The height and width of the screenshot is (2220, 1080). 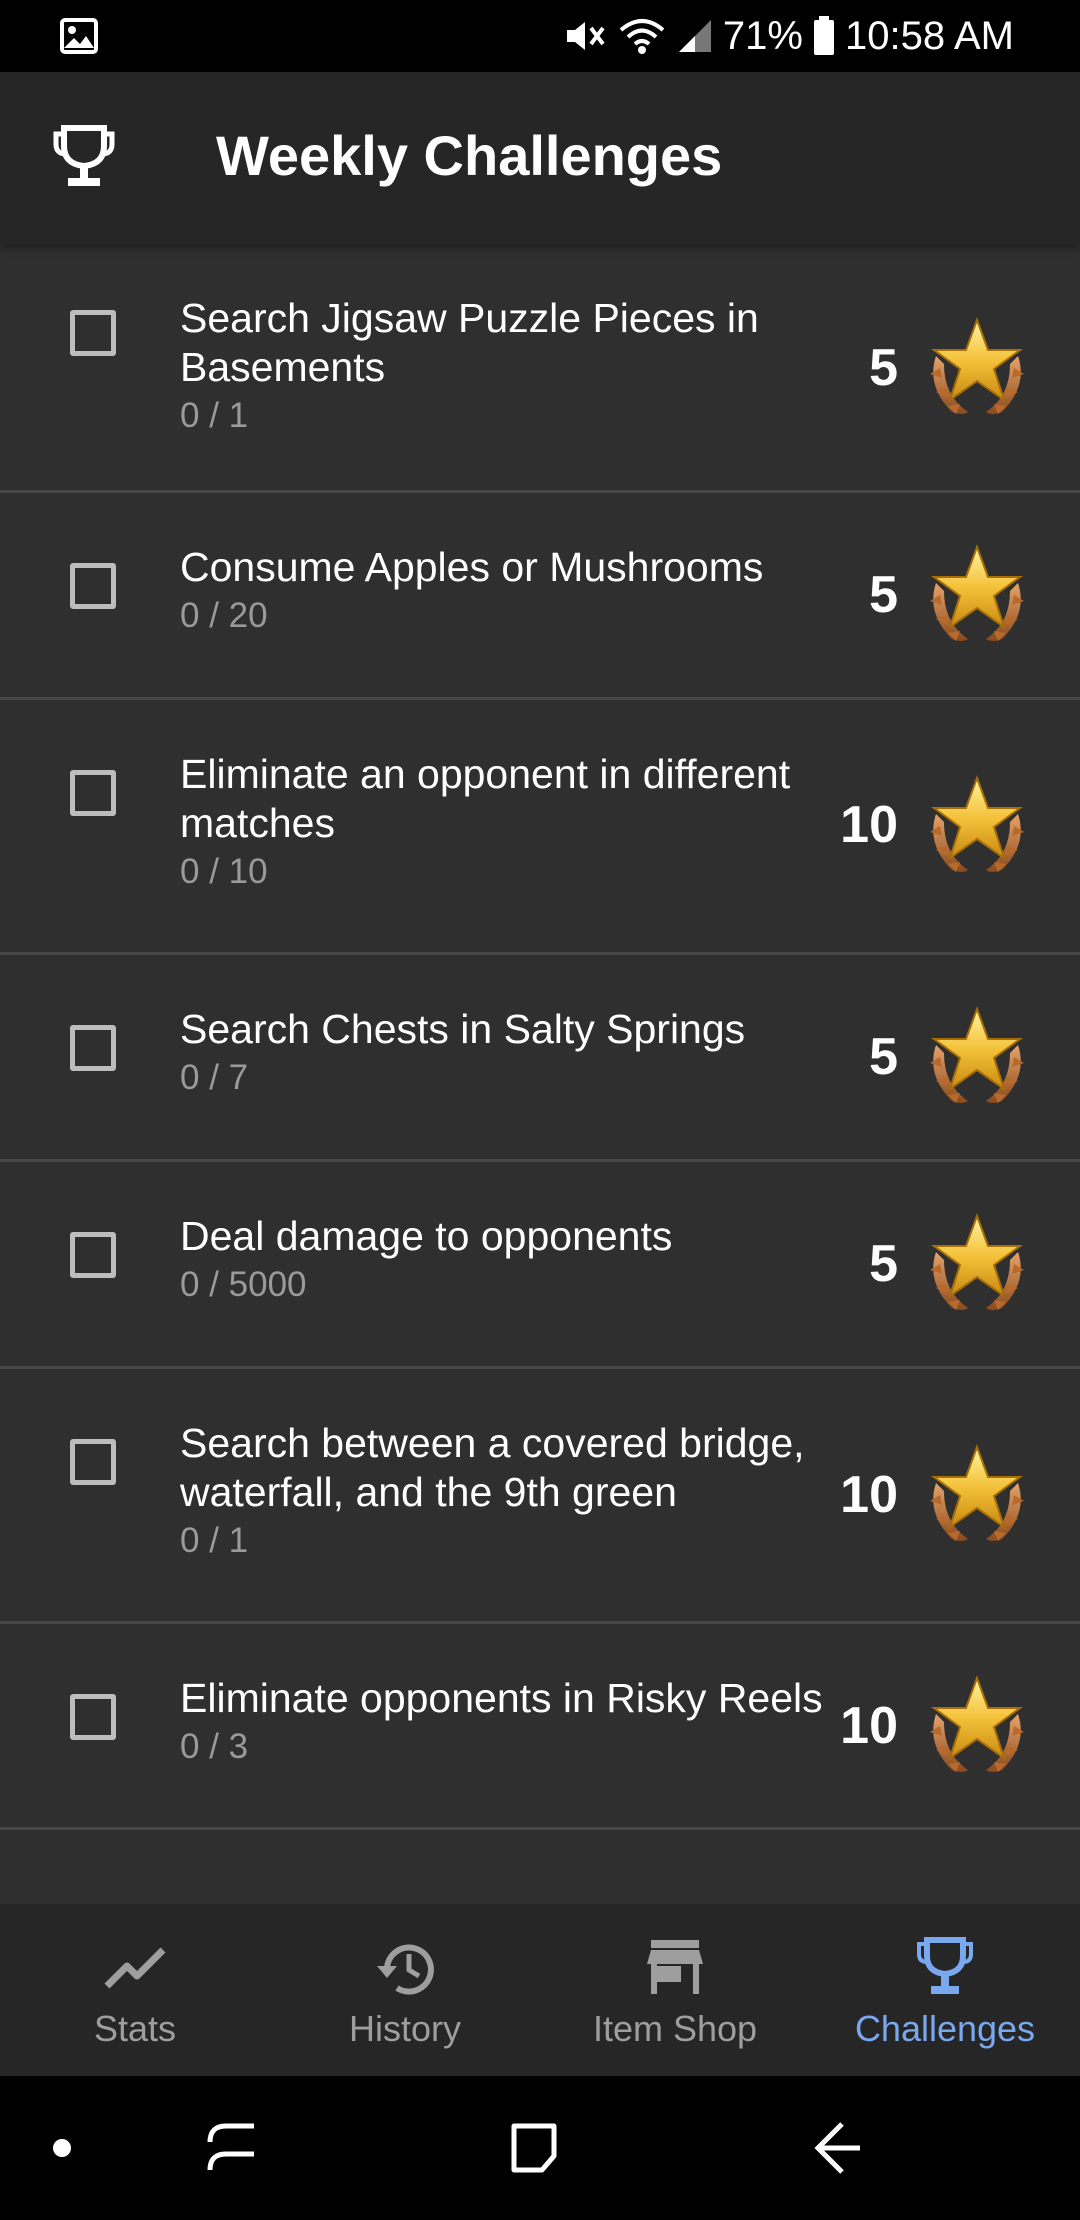 I want to click on history-icon, so click(x=405, y=1969).